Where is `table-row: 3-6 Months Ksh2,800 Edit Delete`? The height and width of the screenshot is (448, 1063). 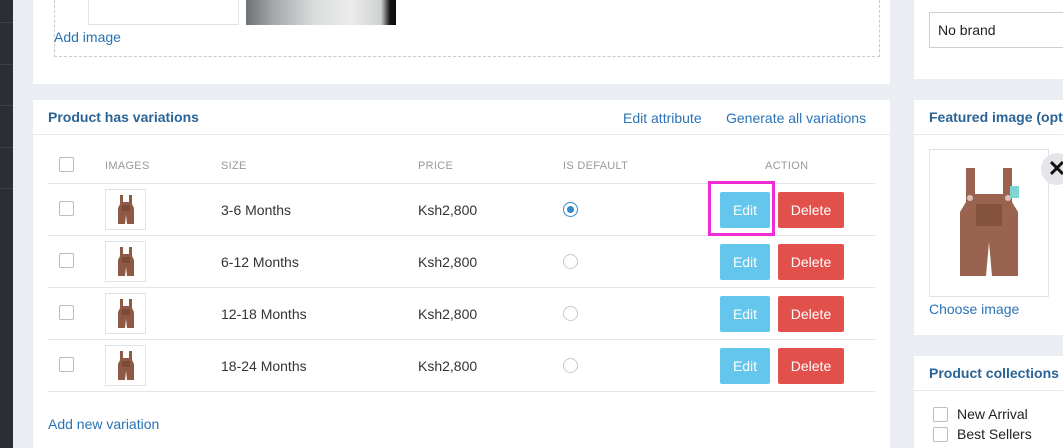 table-row: 3-6 Months Ksh2,800 Edit Delete is located at coordinates (461, 208).